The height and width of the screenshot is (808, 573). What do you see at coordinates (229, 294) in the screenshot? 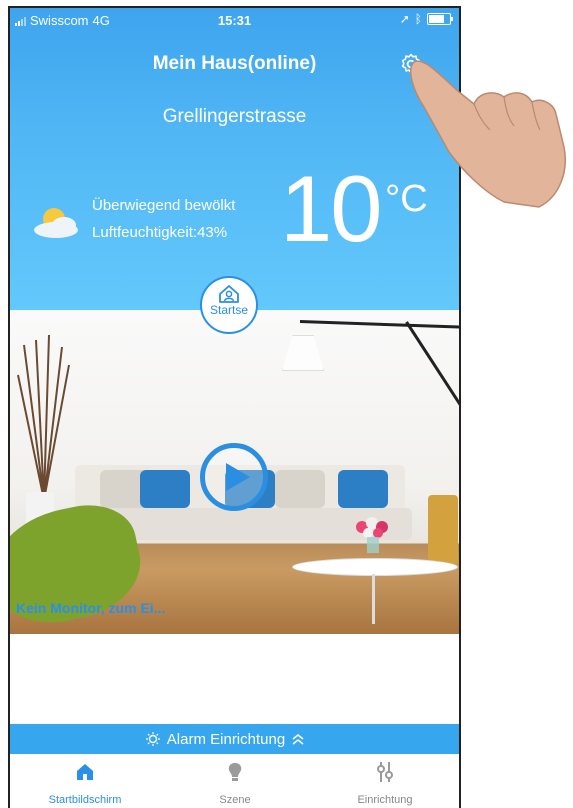
I see `home-person-icon` at bounding box center [229, 294].